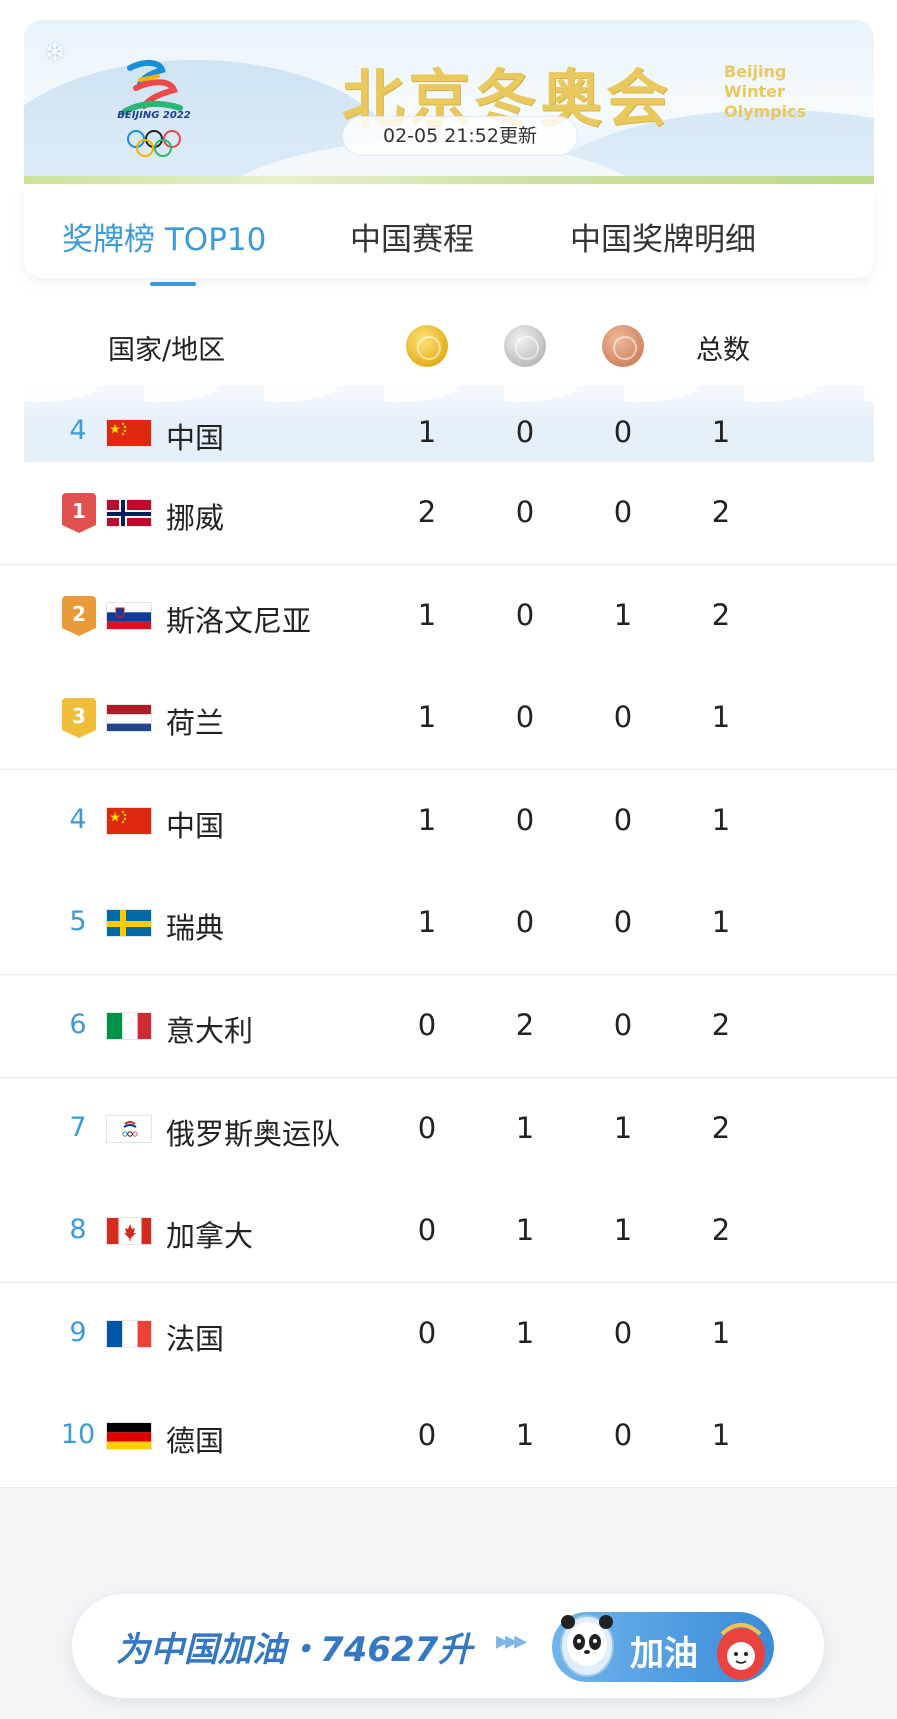 The height and width of the screenshot is (1719, 897). Describe the element at coordinates (129, 821) in the screenshot. I see `flag-china-icon` at that location.